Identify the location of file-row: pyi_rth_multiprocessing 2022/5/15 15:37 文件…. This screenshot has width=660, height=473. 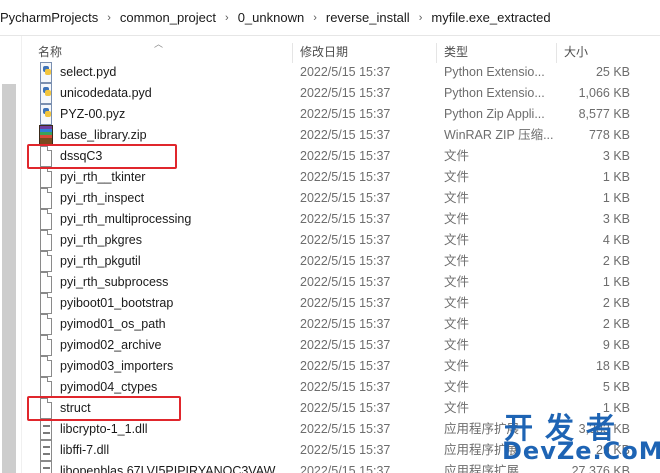
(342, 219).